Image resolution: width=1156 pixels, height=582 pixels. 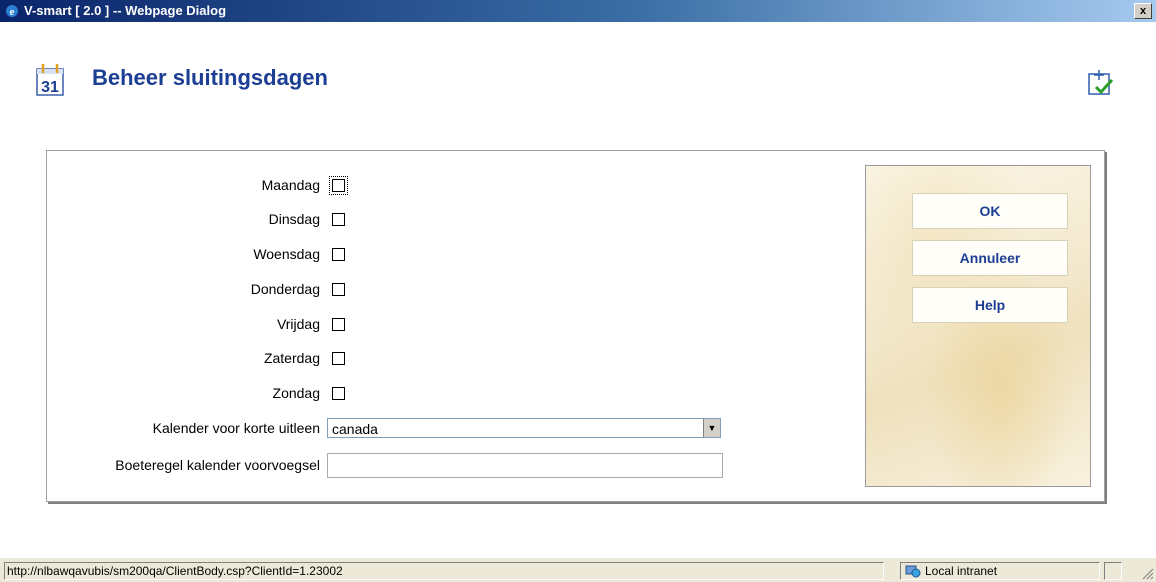 What do you see at coordinates (291, 358) in the screenshot?
I see `day-label-zaterdag: Zaterdag` at bounding box center [291, 358].